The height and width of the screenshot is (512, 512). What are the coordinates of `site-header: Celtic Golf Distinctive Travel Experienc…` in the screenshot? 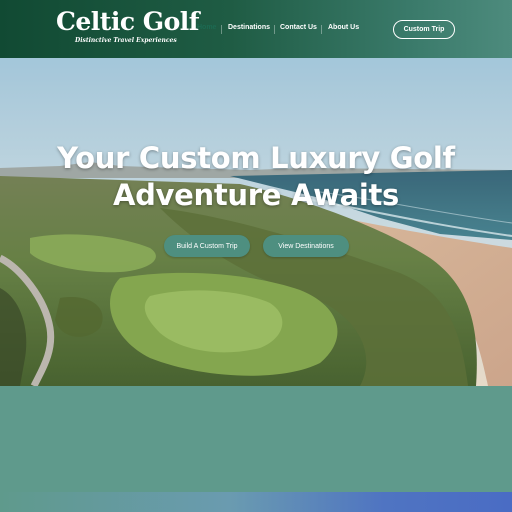 It's located at (256, 29).